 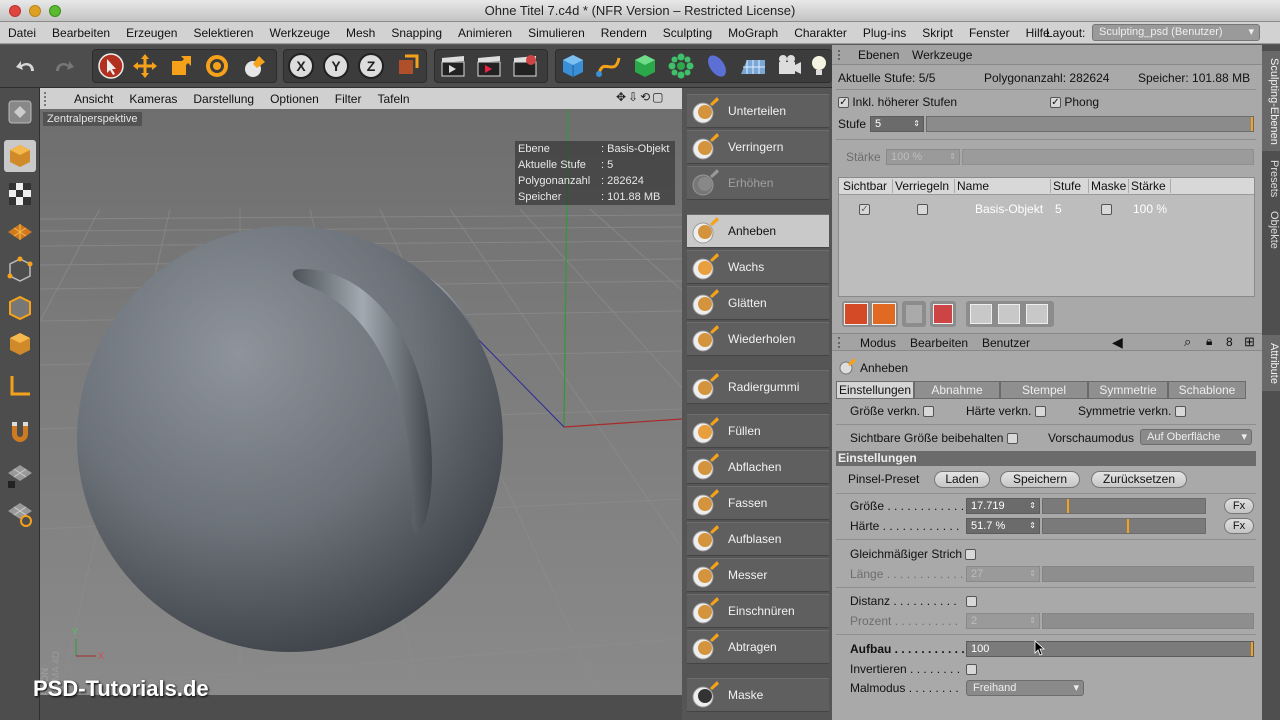 I want to click on menu-item: Werkzeuge, so click(x=299, y=33).